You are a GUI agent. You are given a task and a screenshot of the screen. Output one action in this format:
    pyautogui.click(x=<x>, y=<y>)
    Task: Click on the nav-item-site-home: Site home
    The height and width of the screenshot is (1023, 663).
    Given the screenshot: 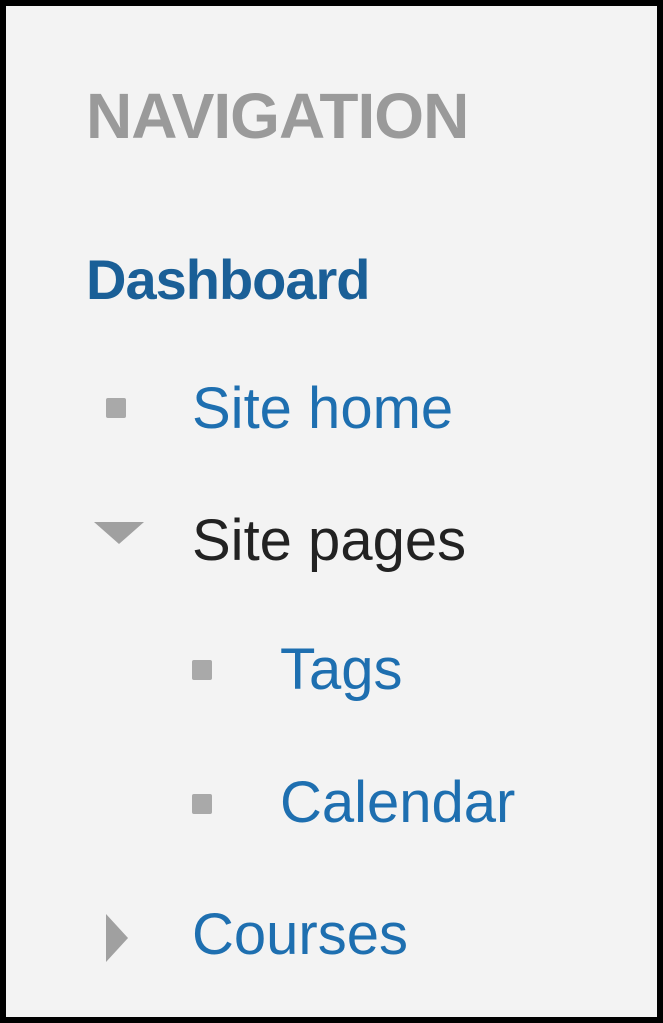 What is the action you would take?
    pyautogui.click(x=322, y=409)
    